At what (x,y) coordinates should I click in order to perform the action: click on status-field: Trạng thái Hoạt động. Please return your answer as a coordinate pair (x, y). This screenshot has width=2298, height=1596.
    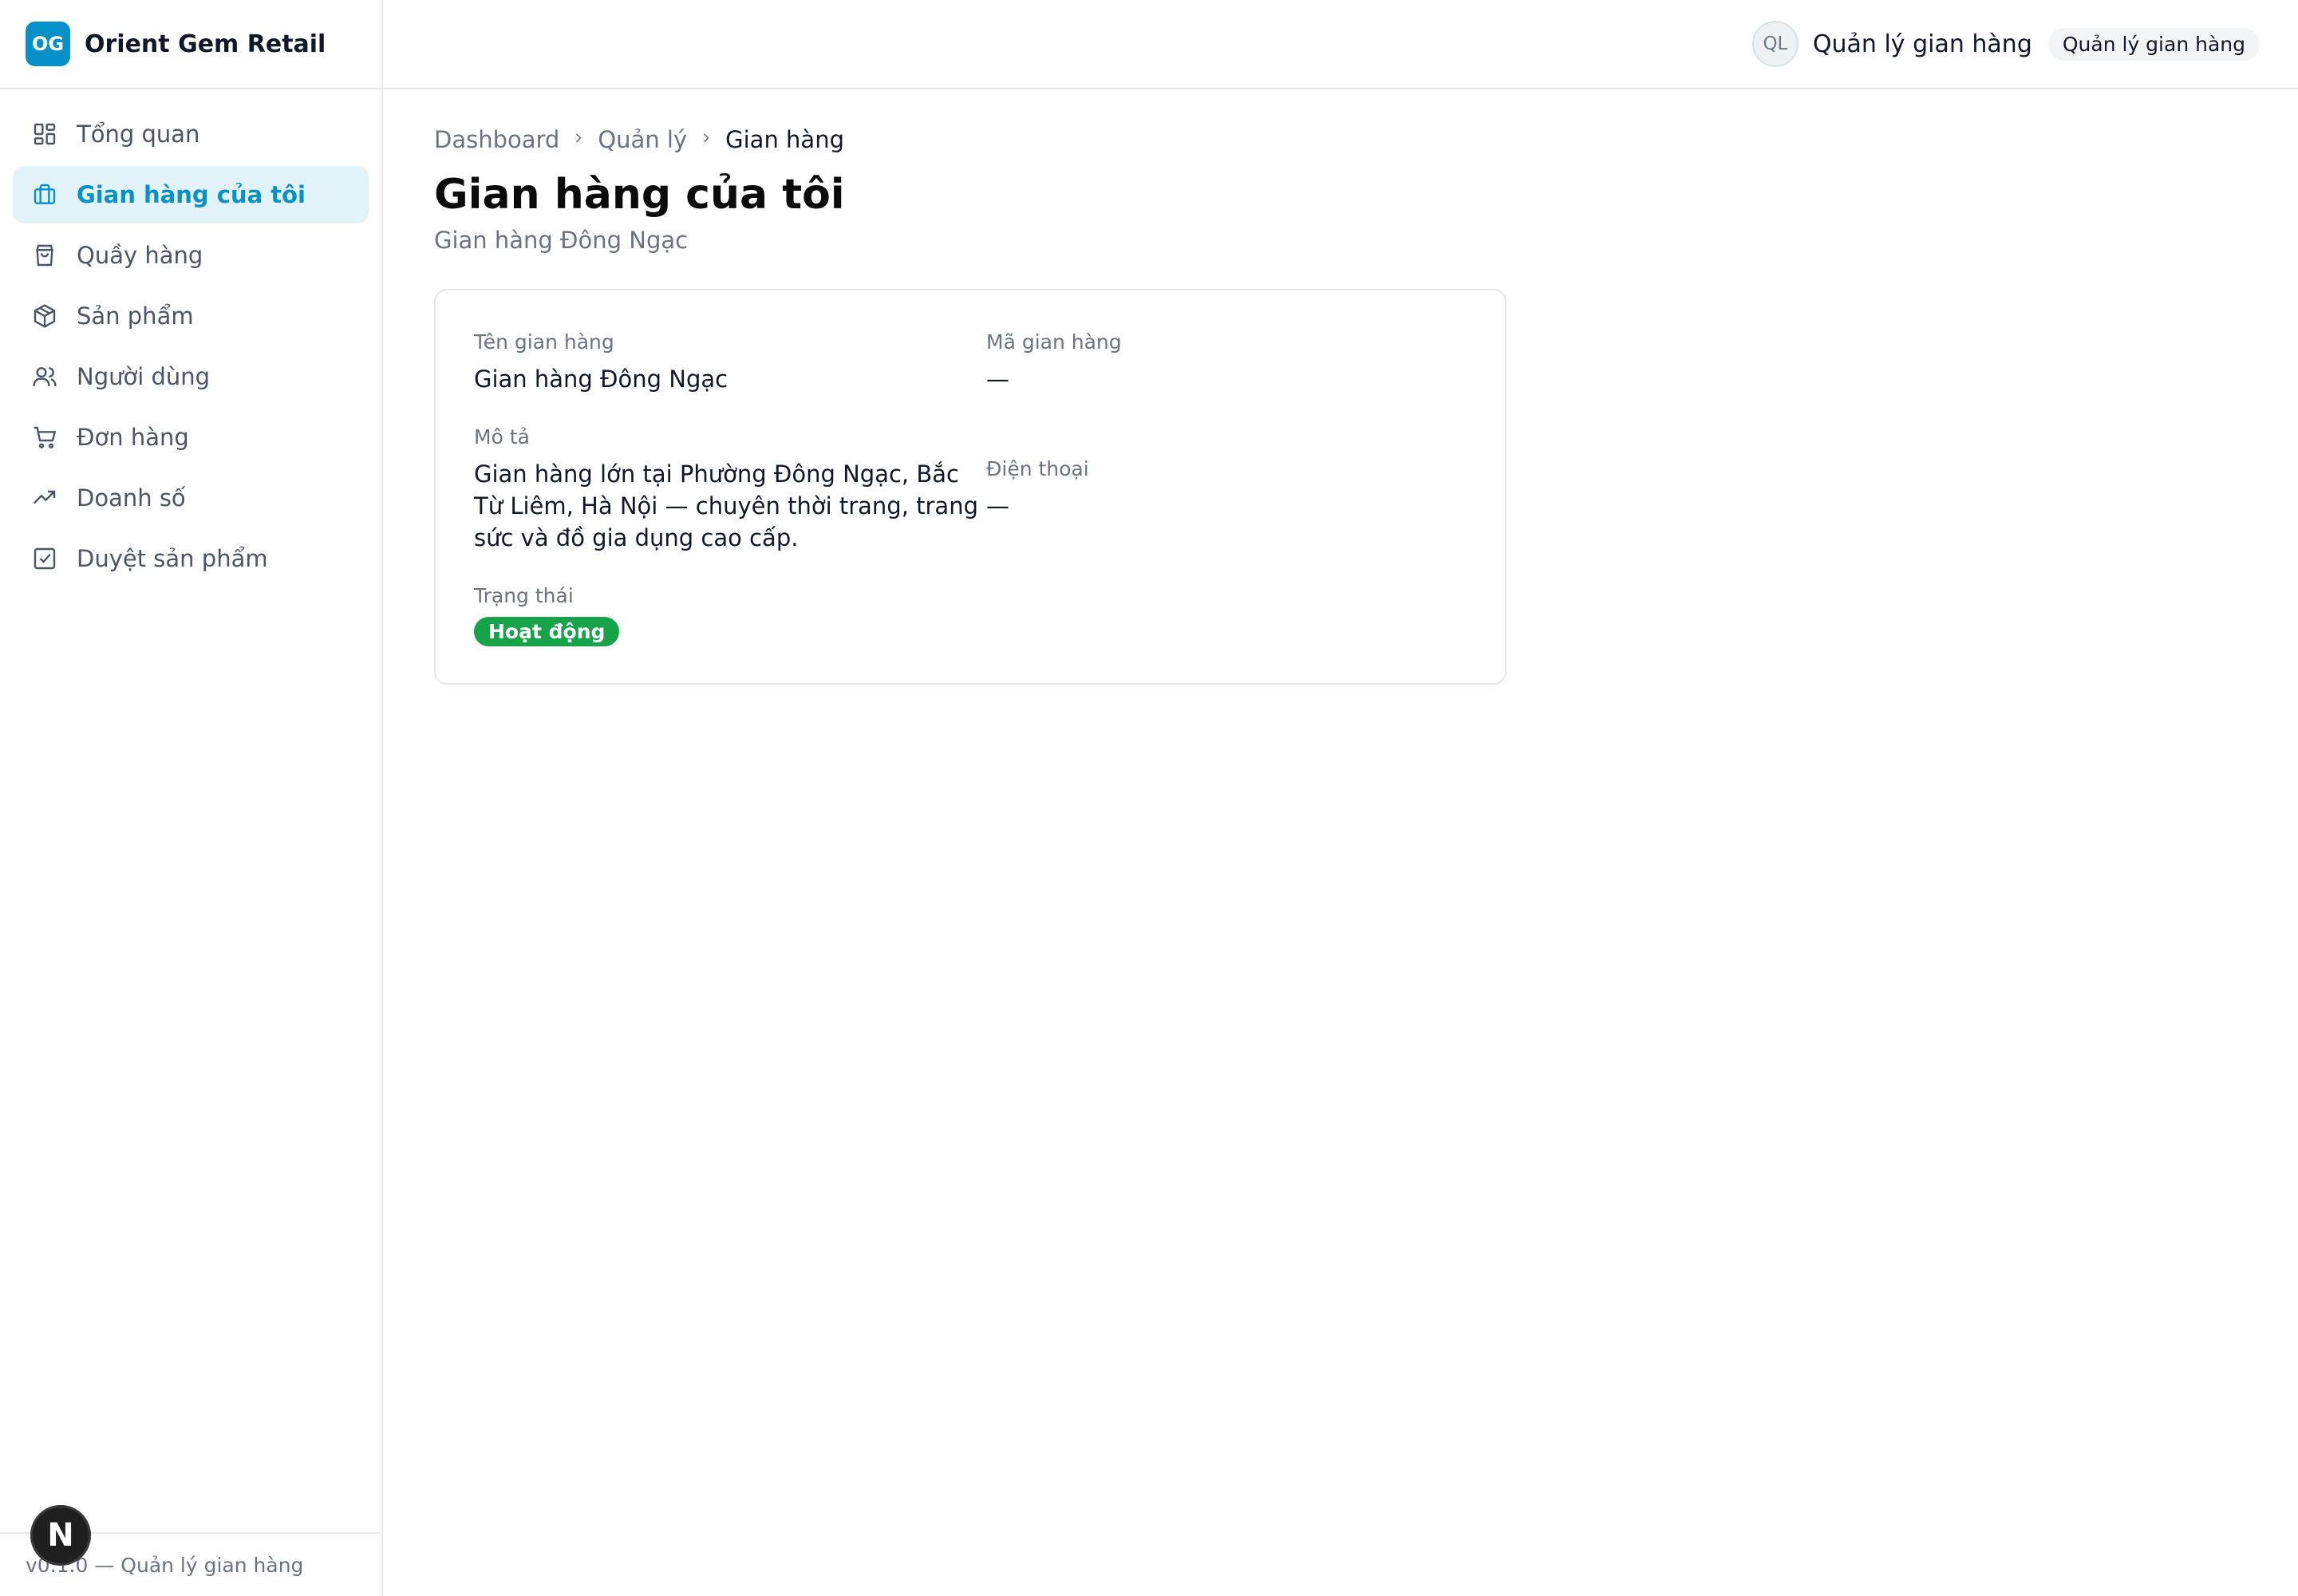
    Looking at the image, I should click on (730, 615).